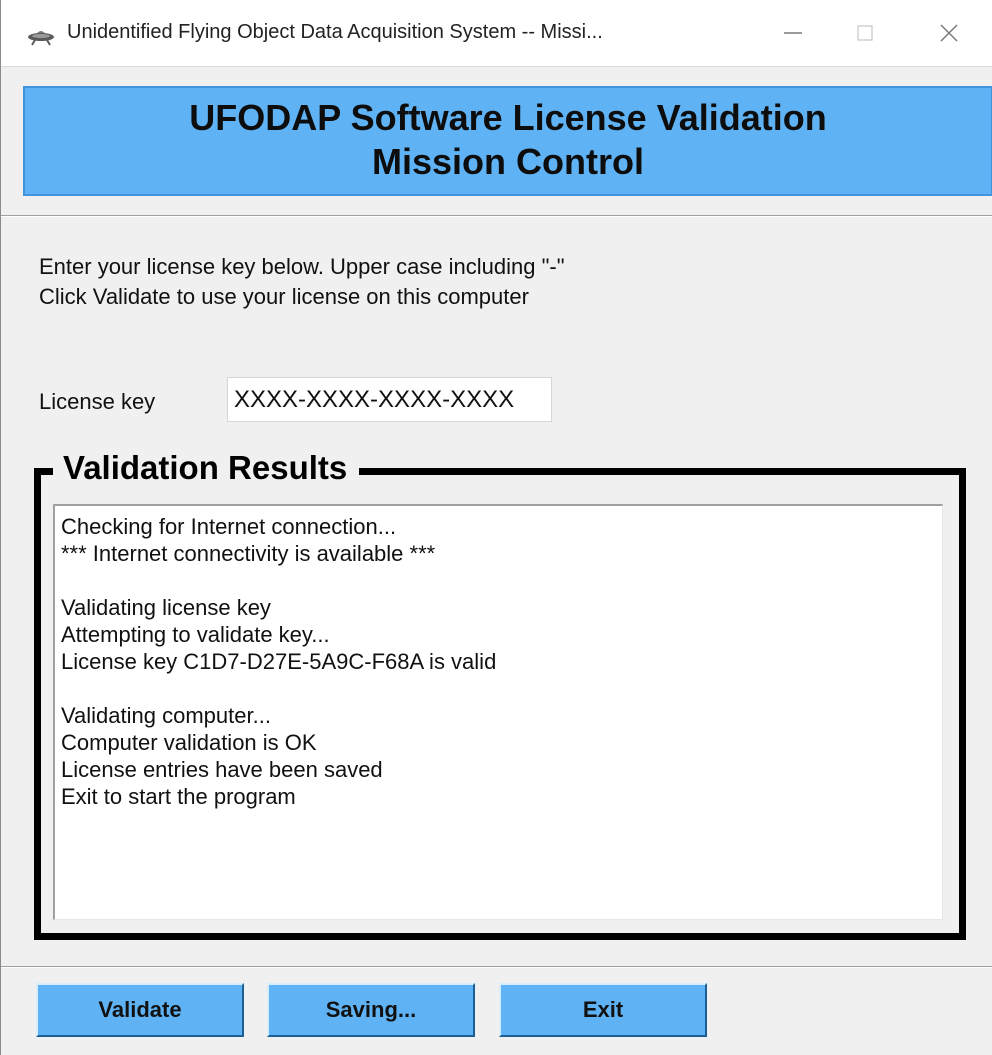 This screenshot has width=992, height=1055. Describe the element at coordinates (189, 742) in the screenshot. I see `results-line: Computer validation is OK` at that location.